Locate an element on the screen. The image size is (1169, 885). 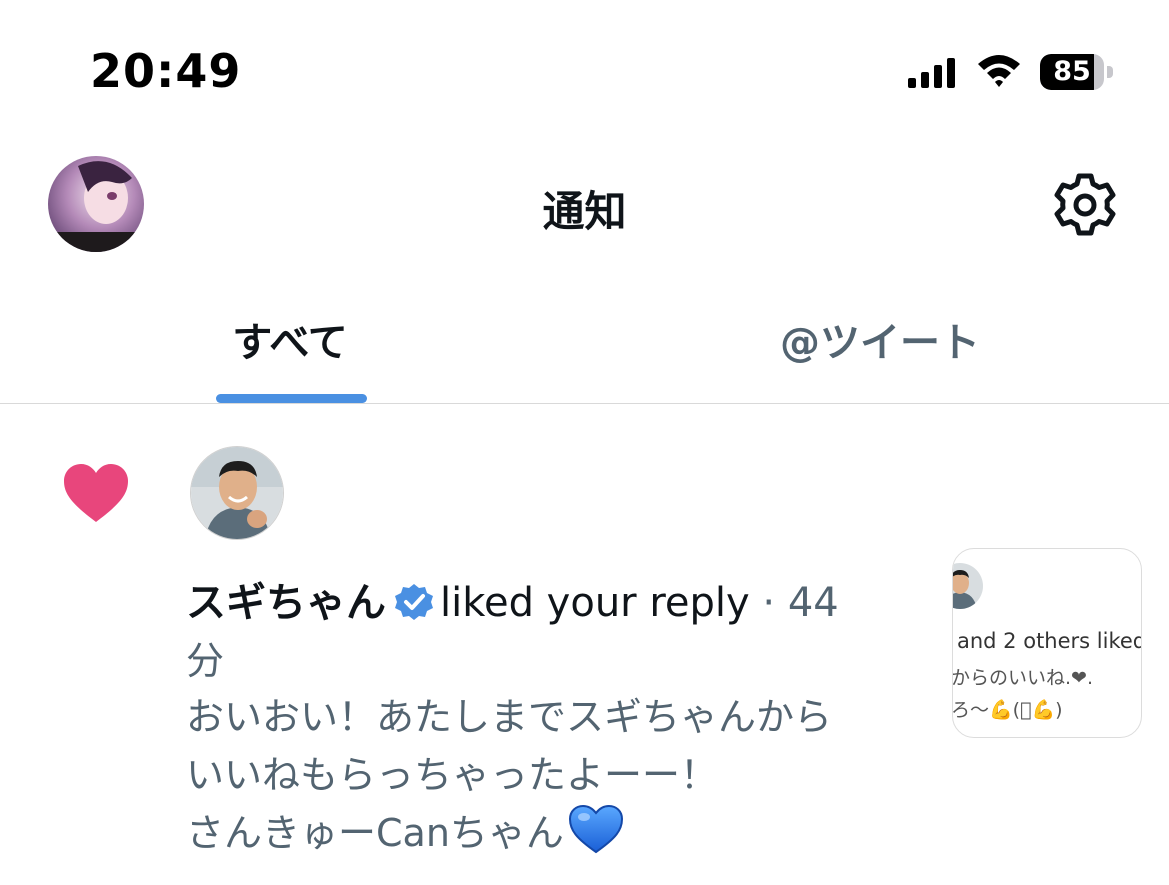
page-title: 通知 is located at coordinates (584, 211).